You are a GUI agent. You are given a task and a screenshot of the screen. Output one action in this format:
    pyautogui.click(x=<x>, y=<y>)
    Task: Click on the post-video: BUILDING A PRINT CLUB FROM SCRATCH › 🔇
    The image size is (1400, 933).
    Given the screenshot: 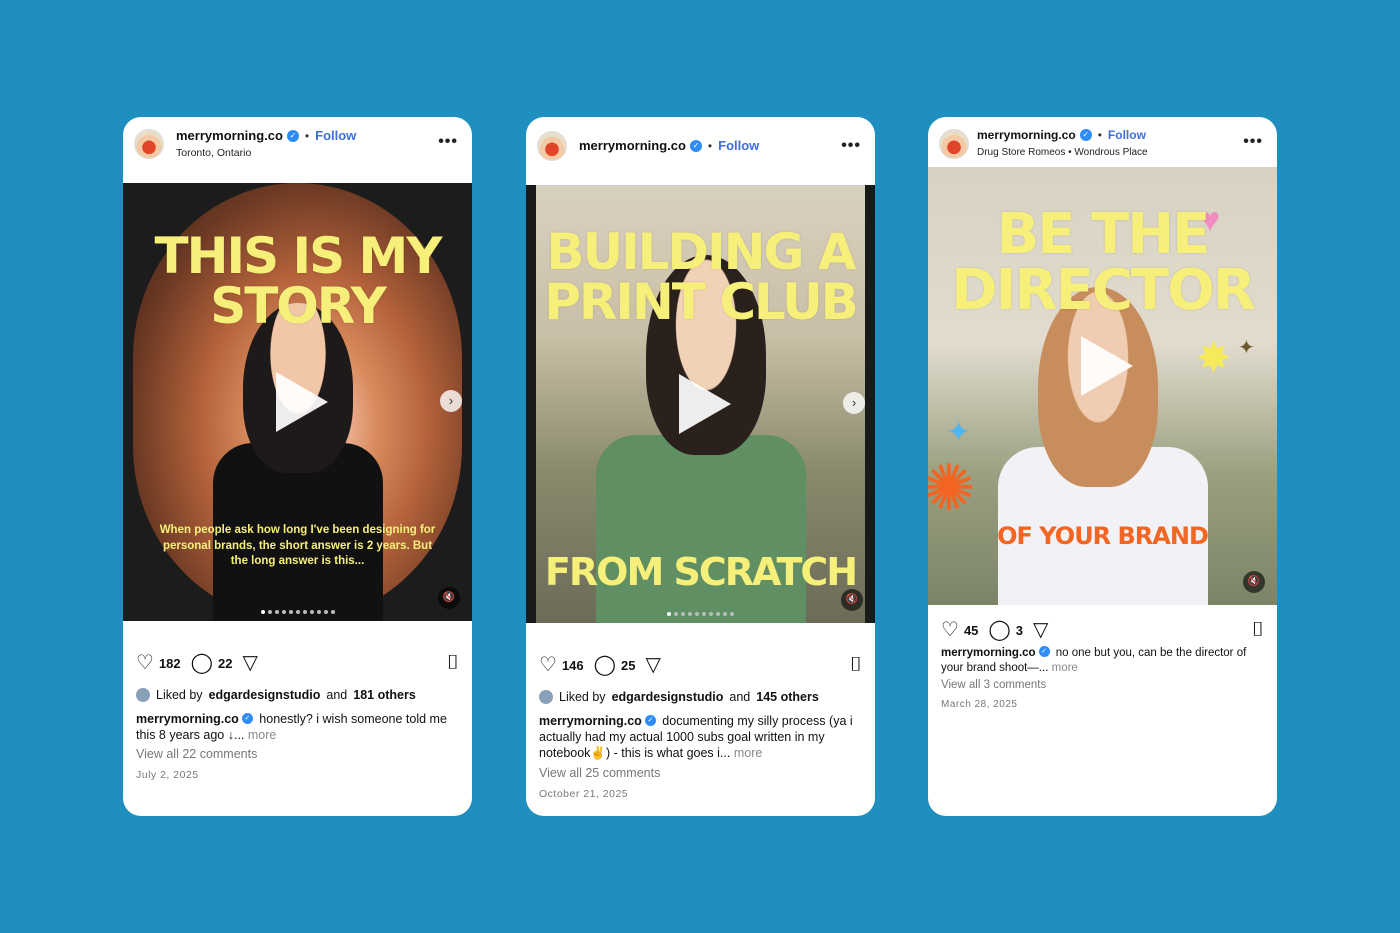 What is the action you would take?
    pyautogui.click(x=700, y=404)
    